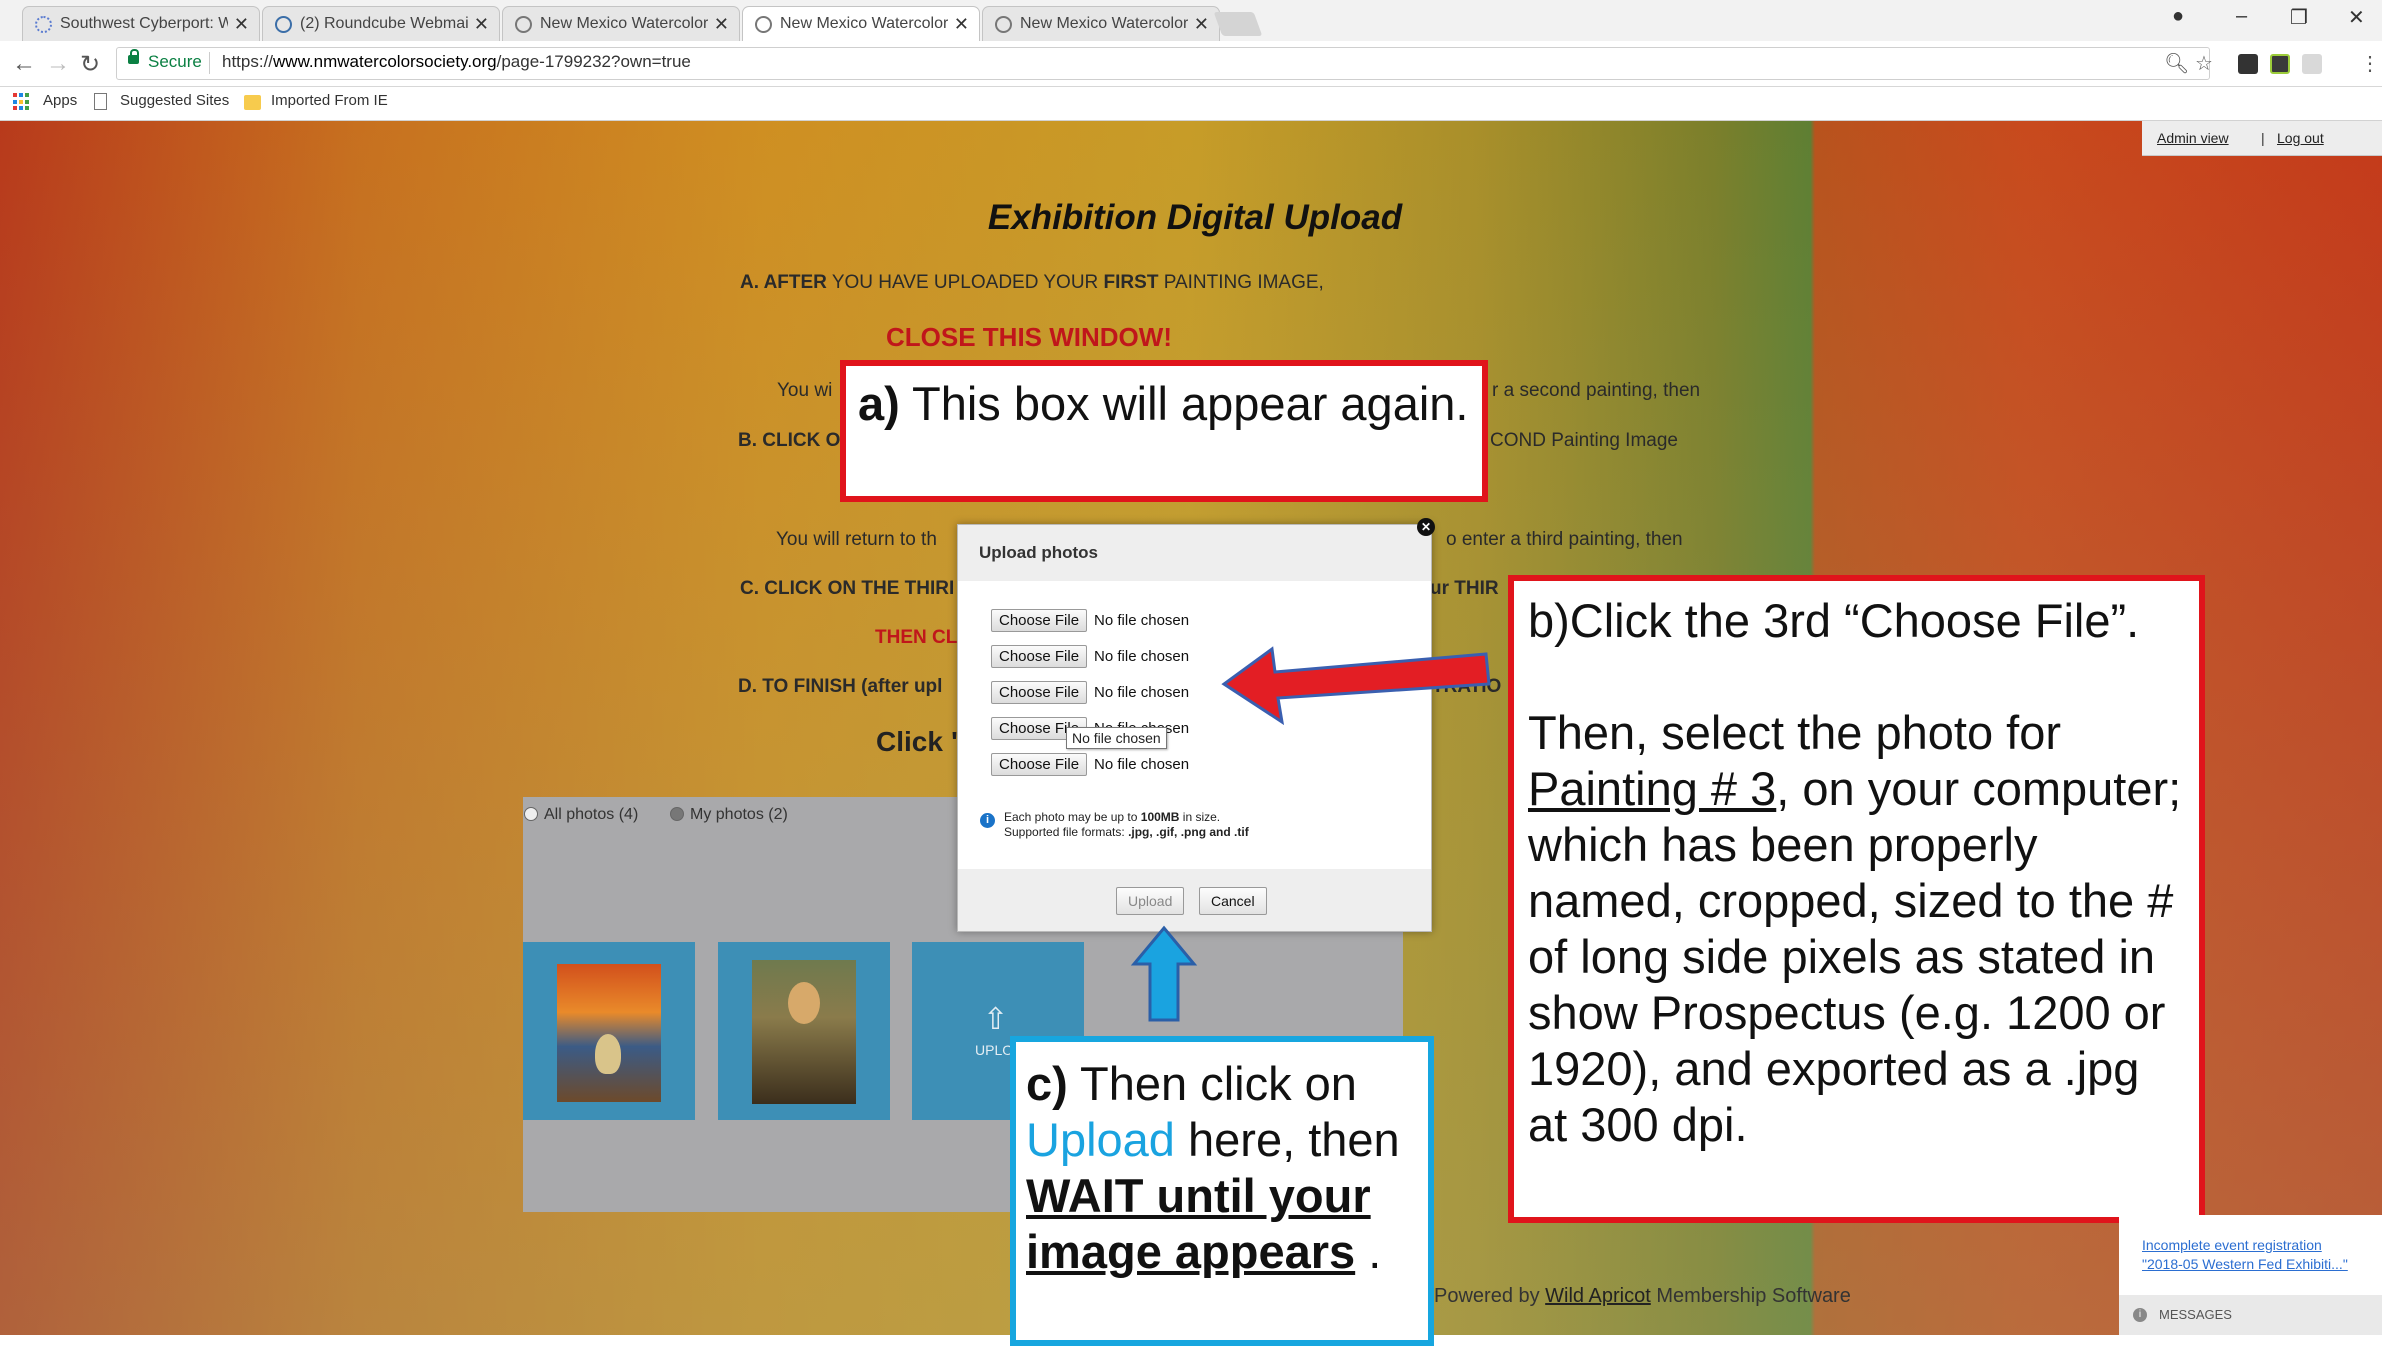  I want to click on reload-icon: ↻, so click(90, 64).